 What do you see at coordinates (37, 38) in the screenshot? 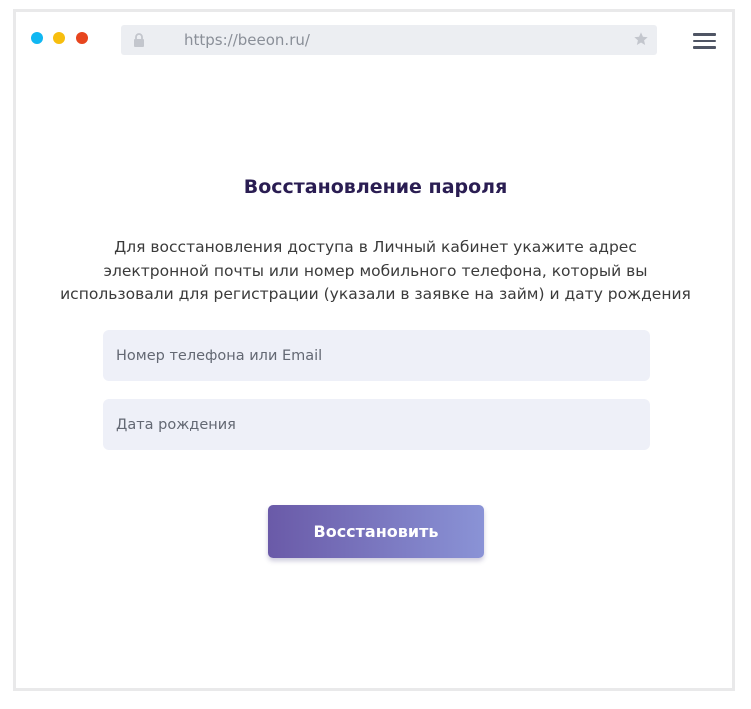
I see `window-dot-blue` at bounding box center [37, 38].